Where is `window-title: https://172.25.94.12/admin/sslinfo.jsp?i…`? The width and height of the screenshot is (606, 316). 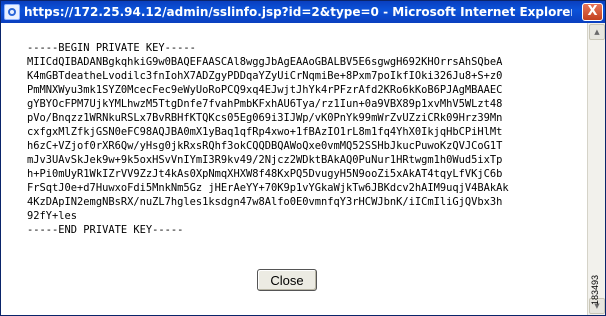 window-title: https://172.25.94.12/admin/sslinfo.jsp?i… is located at coordinates (298, 12).